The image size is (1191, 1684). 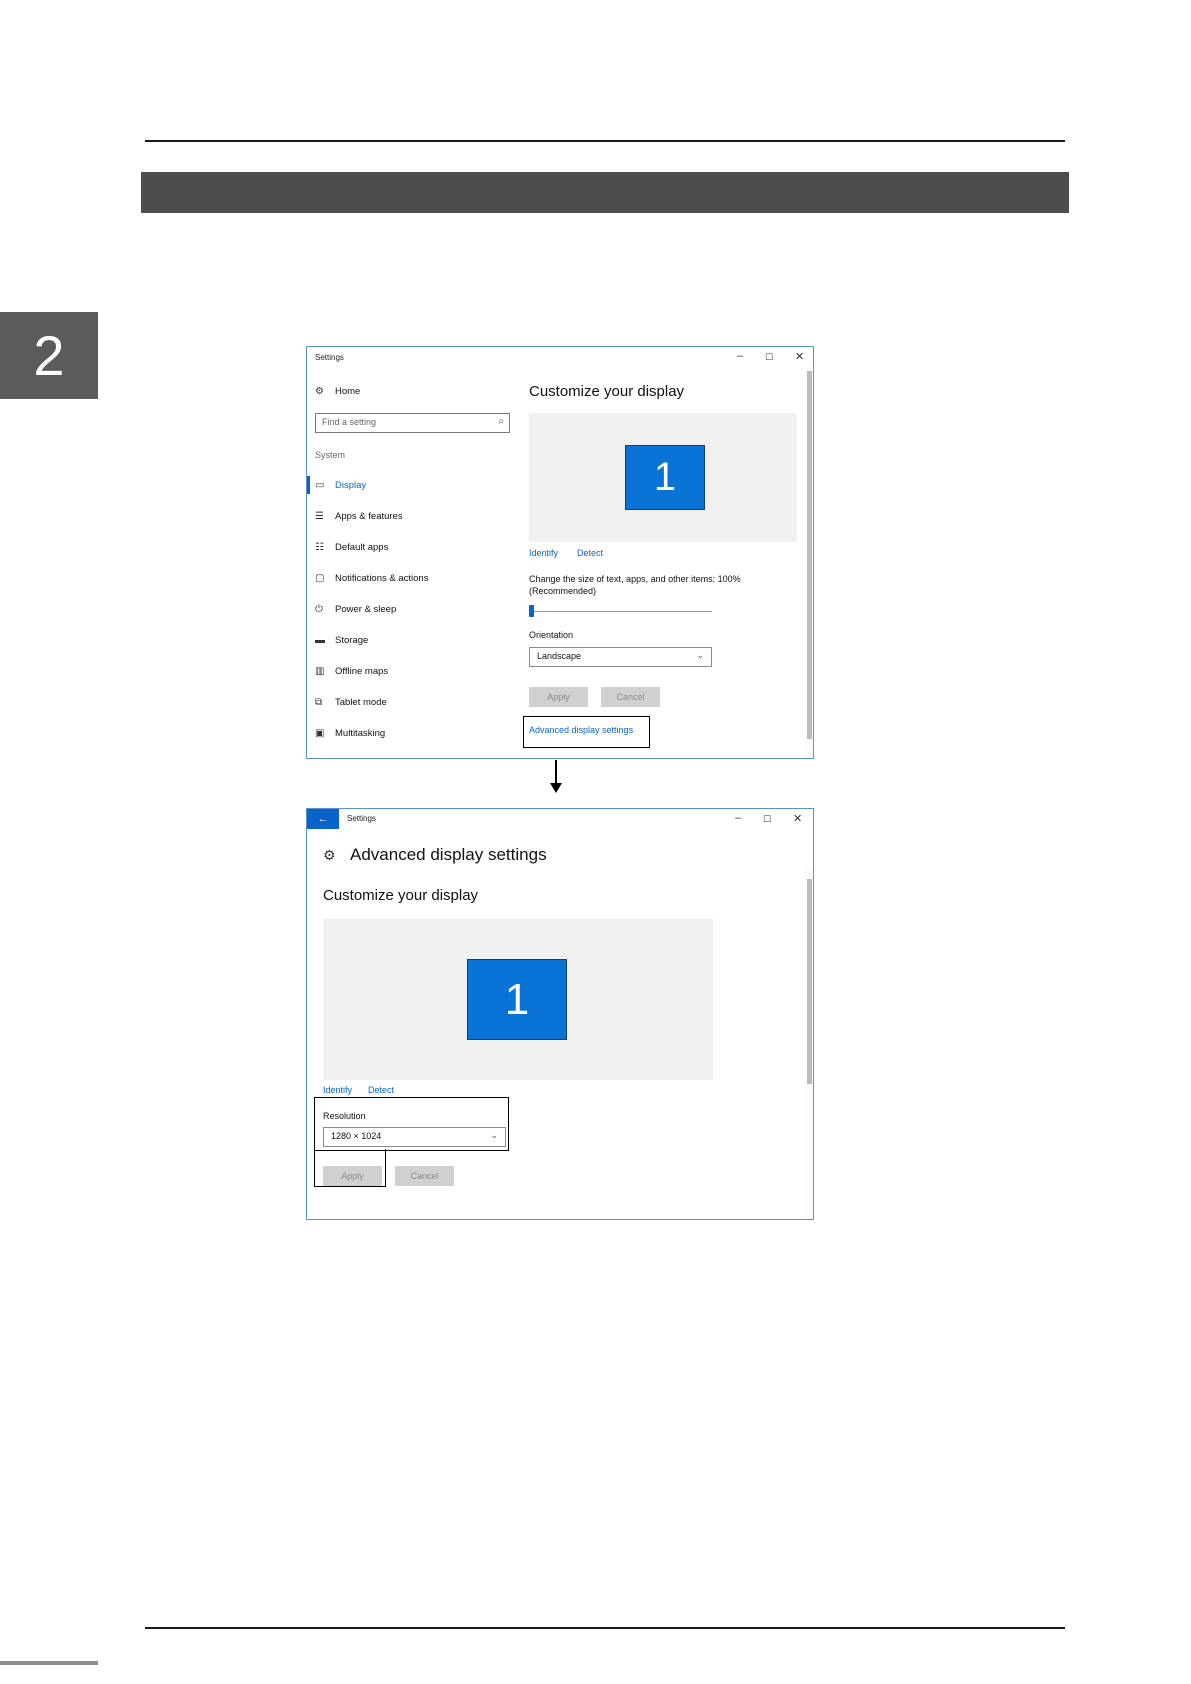 What do you see at coordinates (320, 733) in the screenshot?
I see `multitasking-icon: ▣` at bounding box center [320, 733].